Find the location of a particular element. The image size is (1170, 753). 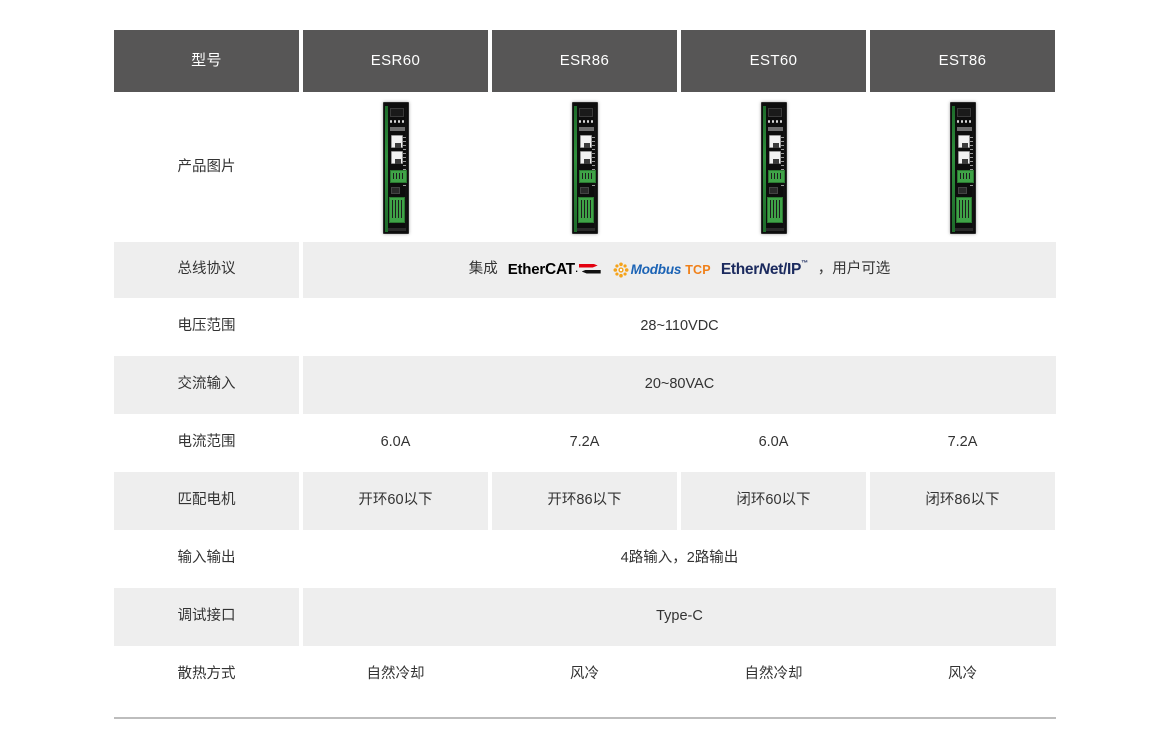

table-bottom-rule is located at coordinates (585, 718).